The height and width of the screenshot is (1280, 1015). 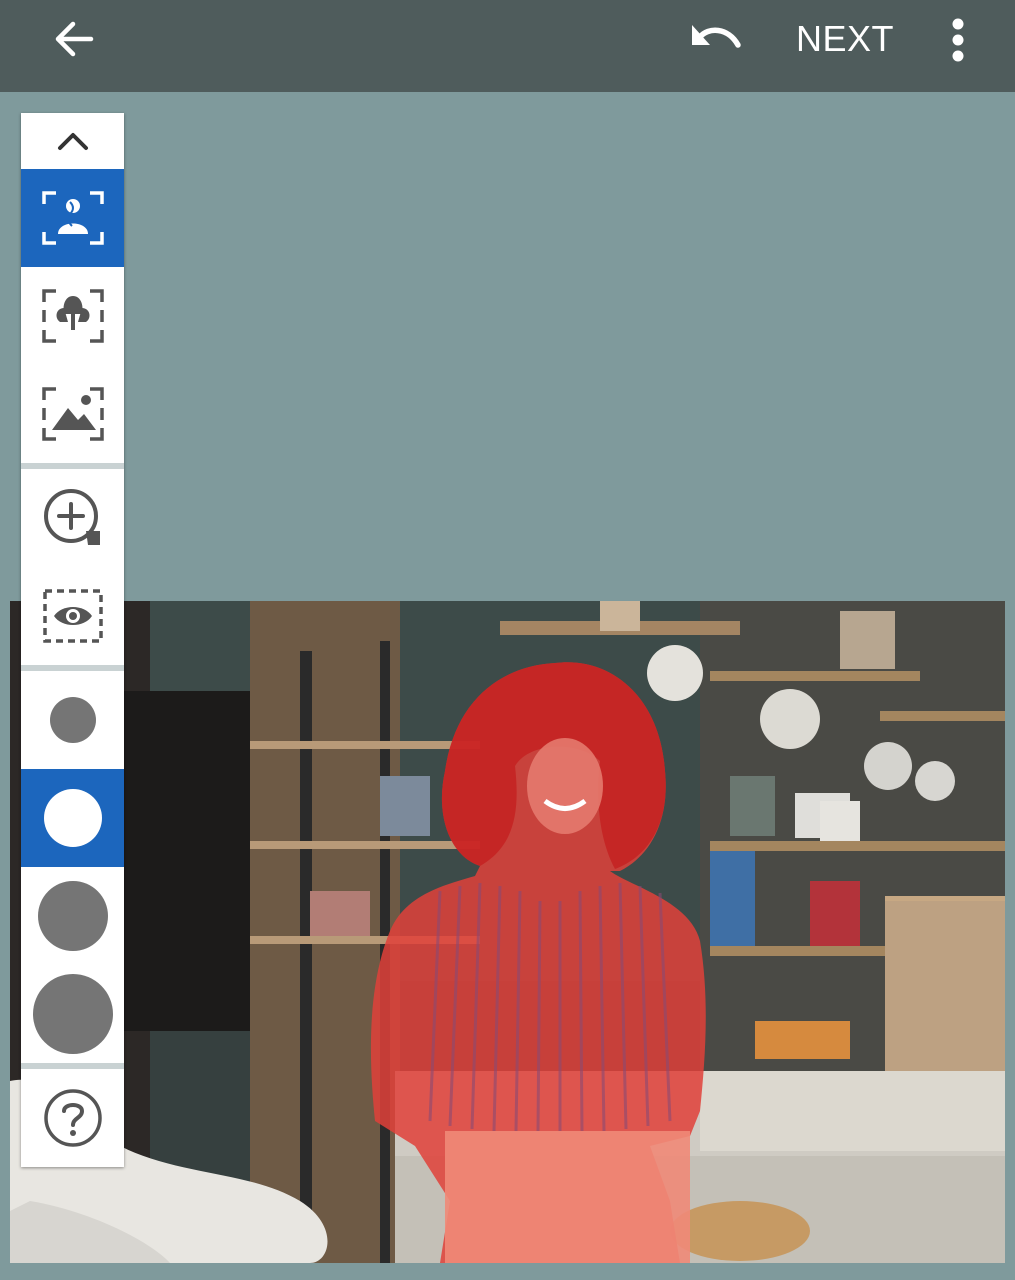 I want to click on person-focus-icon, so click(x=72, y=218).